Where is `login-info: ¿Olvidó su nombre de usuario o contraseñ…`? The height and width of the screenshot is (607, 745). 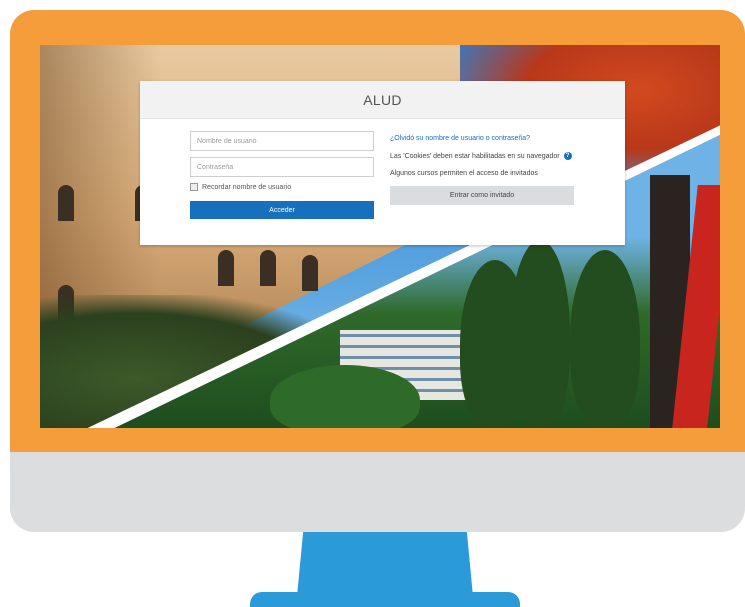 login-info: ¿Olvidó su nombre de usuario o contraseñ… is located at coordinates (482, 170).